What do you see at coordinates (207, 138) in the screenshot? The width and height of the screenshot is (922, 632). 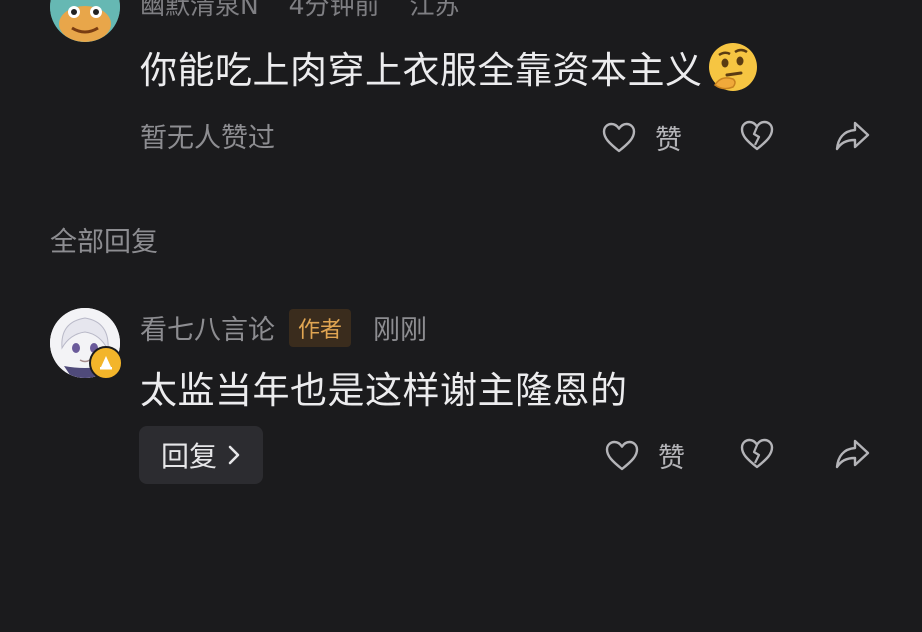 I see `likes-status: 暂无人赞过` at bounding box center [207, 138].